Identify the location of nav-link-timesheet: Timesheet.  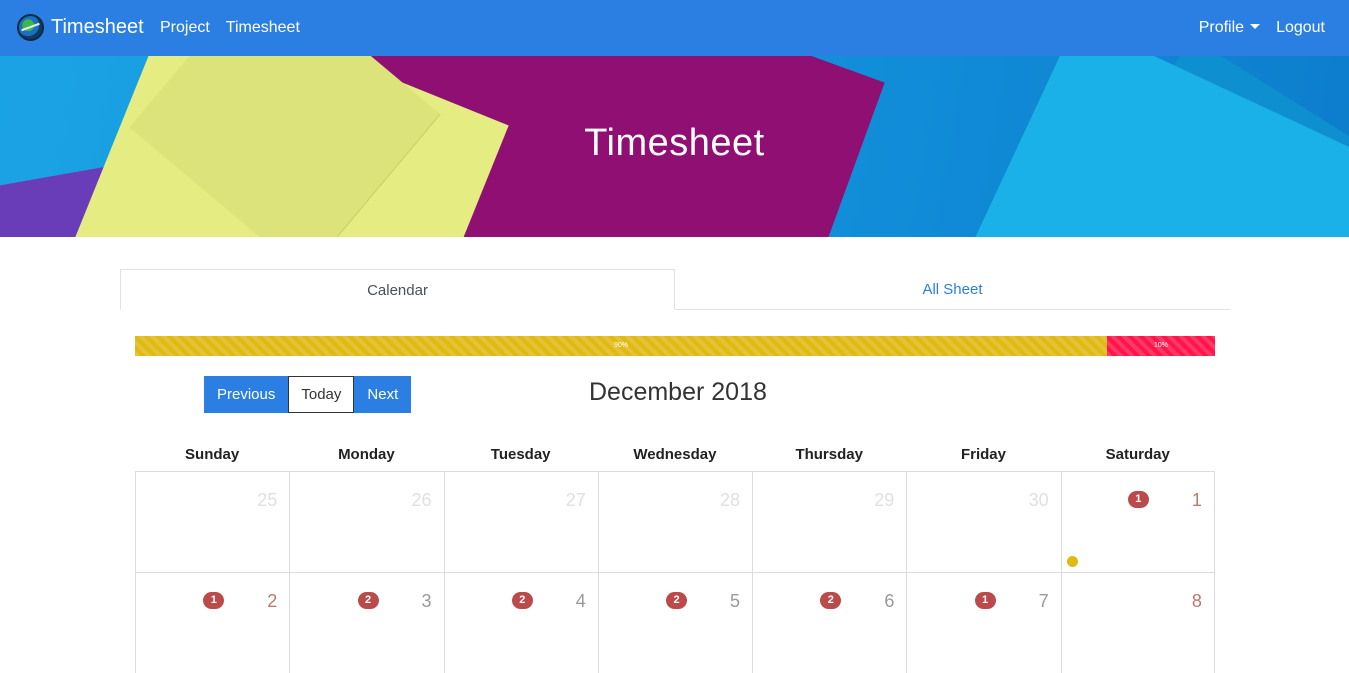
(263, 28).